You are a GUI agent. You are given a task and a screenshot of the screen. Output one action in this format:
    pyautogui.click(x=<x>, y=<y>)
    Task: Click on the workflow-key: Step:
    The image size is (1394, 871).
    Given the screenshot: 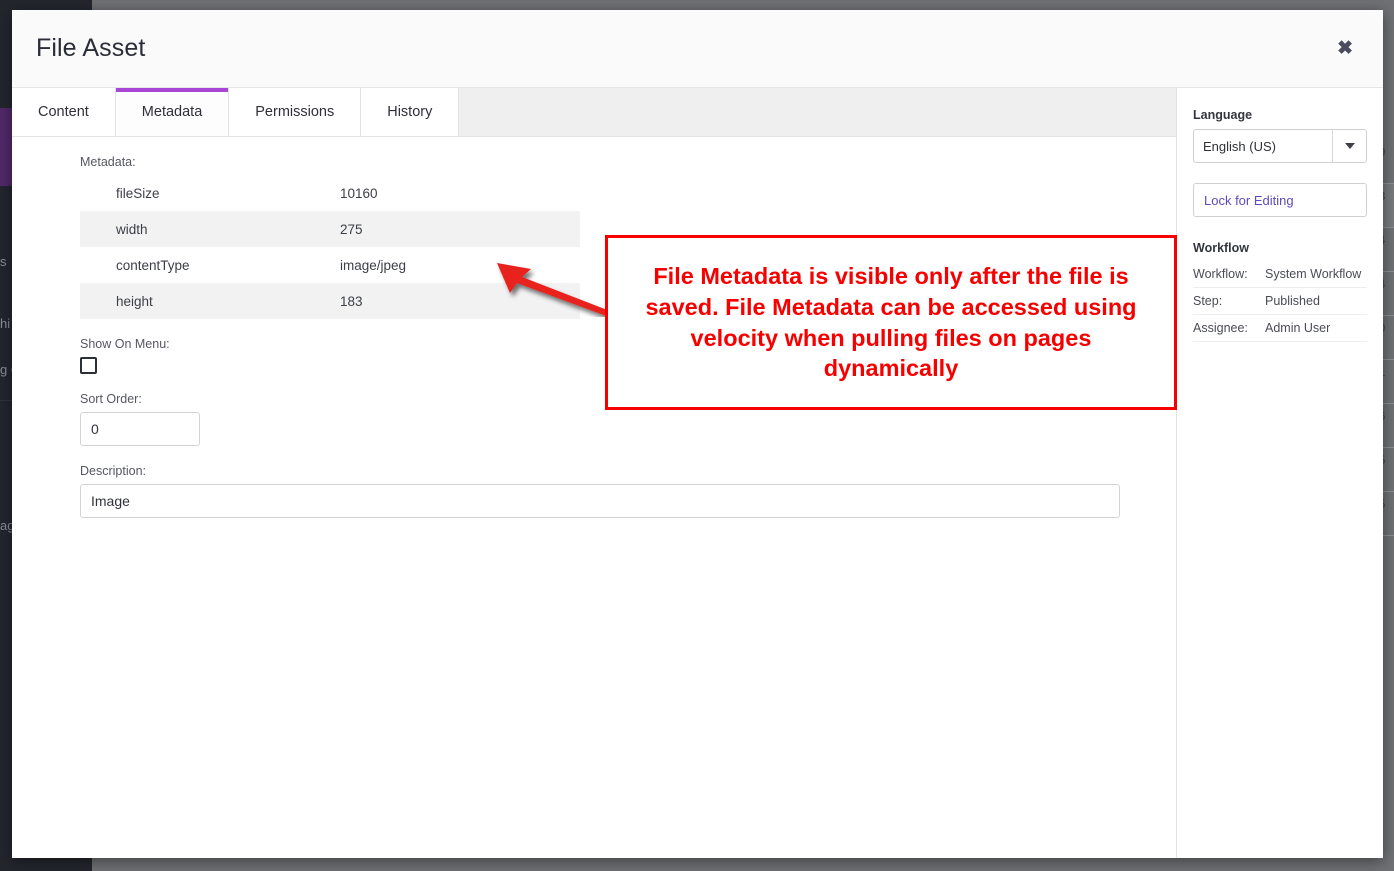 What is the action you would take?
    pyautogui.click(x=1229, y=301)
    